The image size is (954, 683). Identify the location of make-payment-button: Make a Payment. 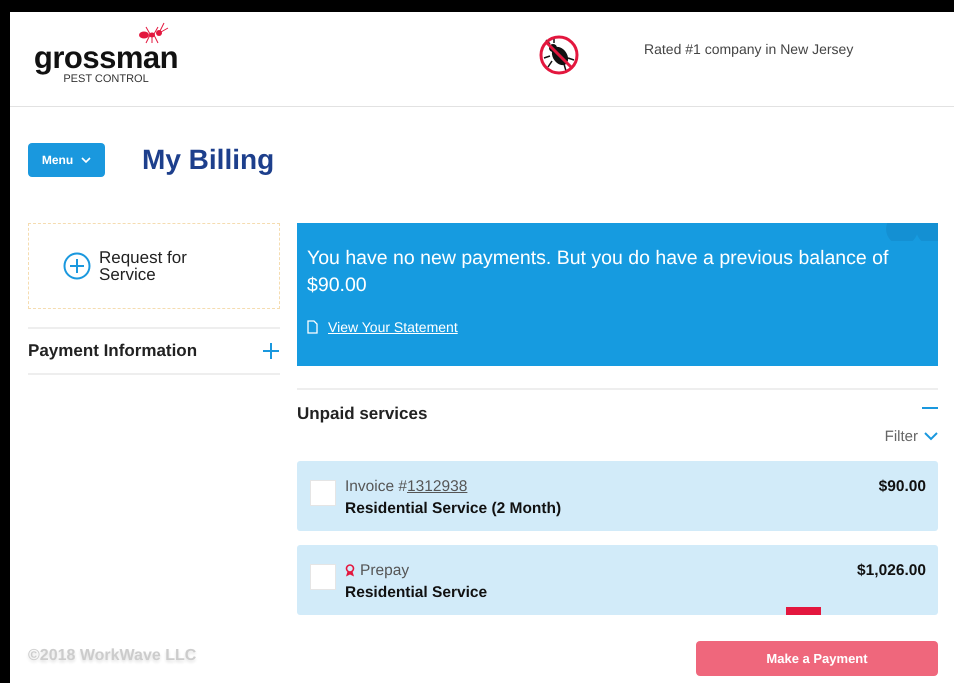
(817, 658).